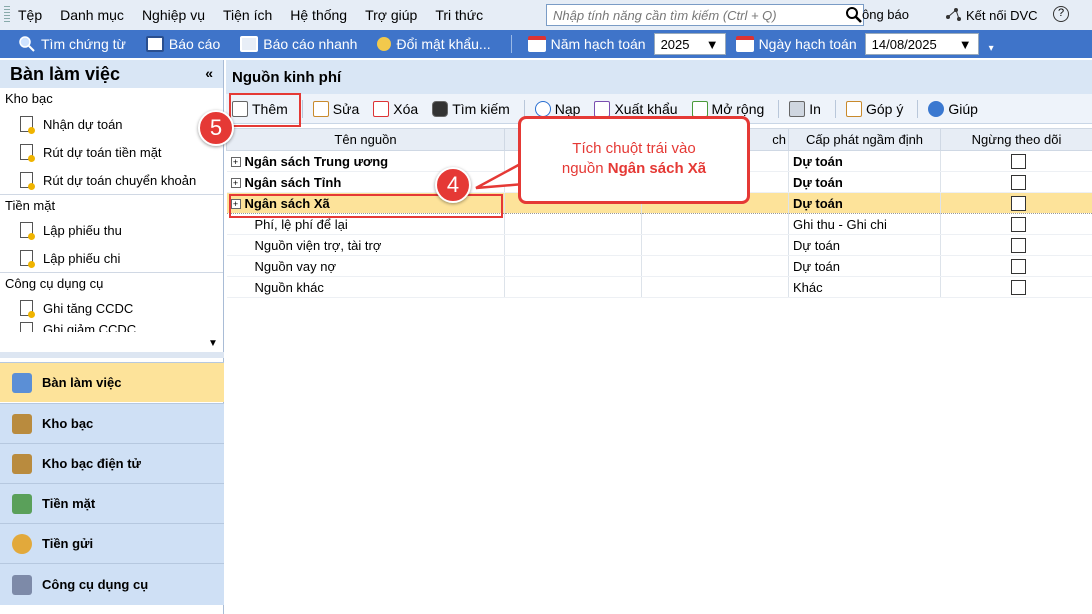 This screenshot has width=1092, height=614. Describe the element at coordinates (92, 15) in the screenshot. I see `menu-danh-muc: Danh mục` at that location.